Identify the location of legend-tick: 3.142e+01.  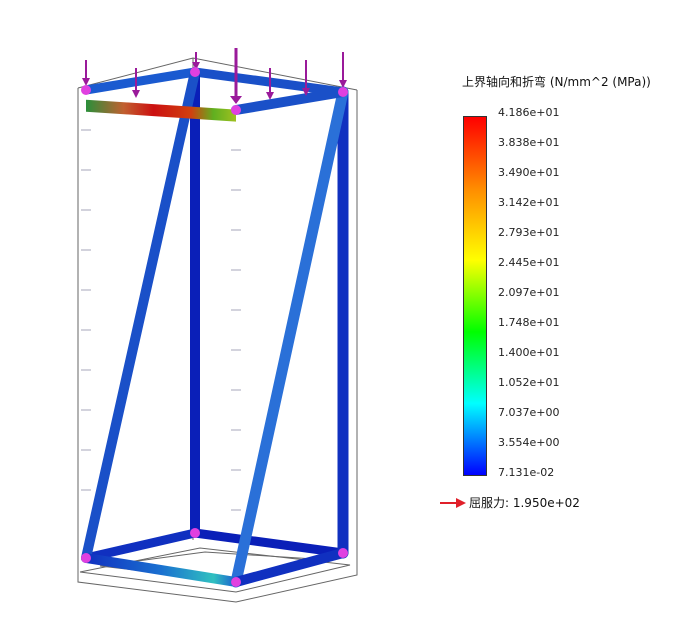
(529, 202).